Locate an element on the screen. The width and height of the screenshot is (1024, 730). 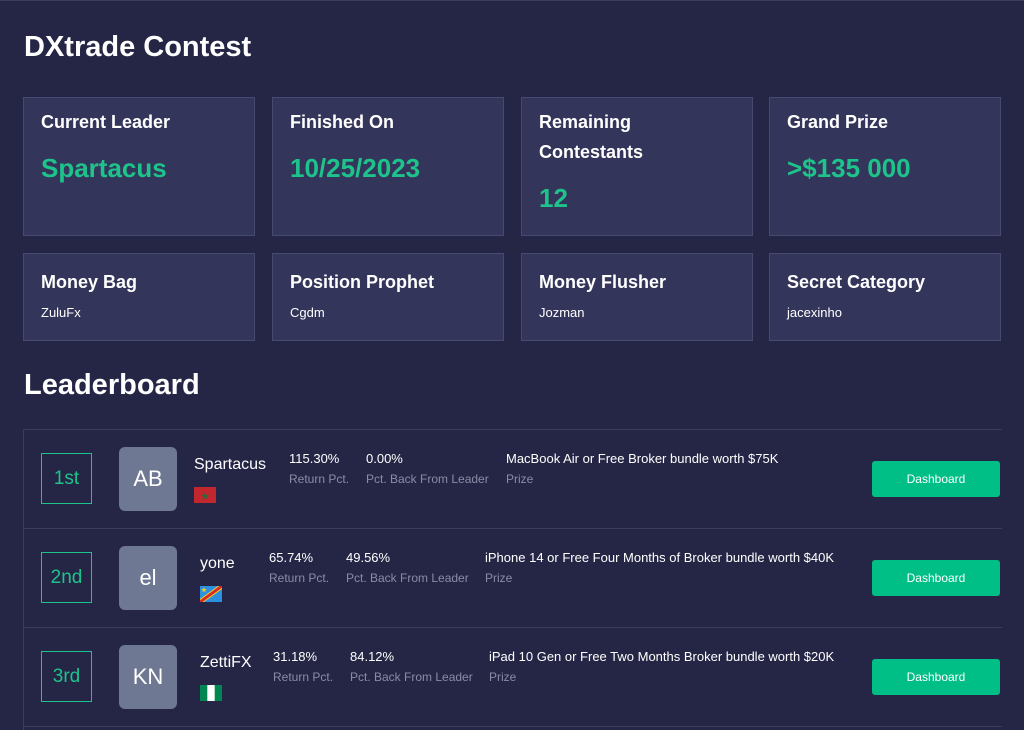
stat-label: Contestants is located at coordinates (591, 152).